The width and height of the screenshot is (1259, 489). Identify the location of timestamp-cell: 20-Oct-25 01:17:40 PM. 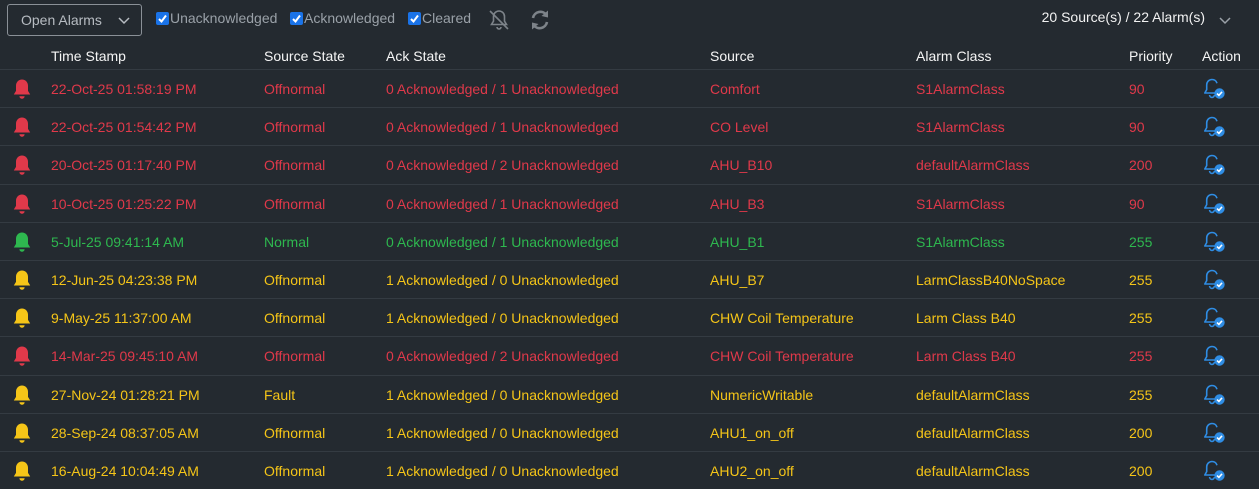
(124, 165).